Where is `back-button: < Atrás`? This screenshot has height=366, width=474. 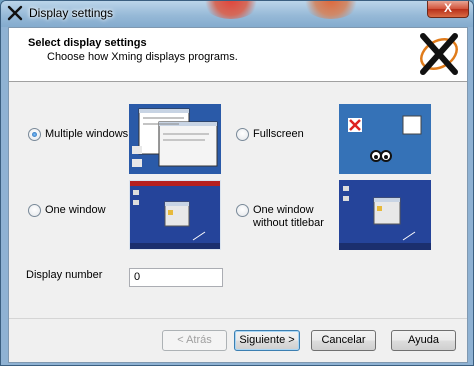
back-button: < Atrás is located at coordinates (194, 340).